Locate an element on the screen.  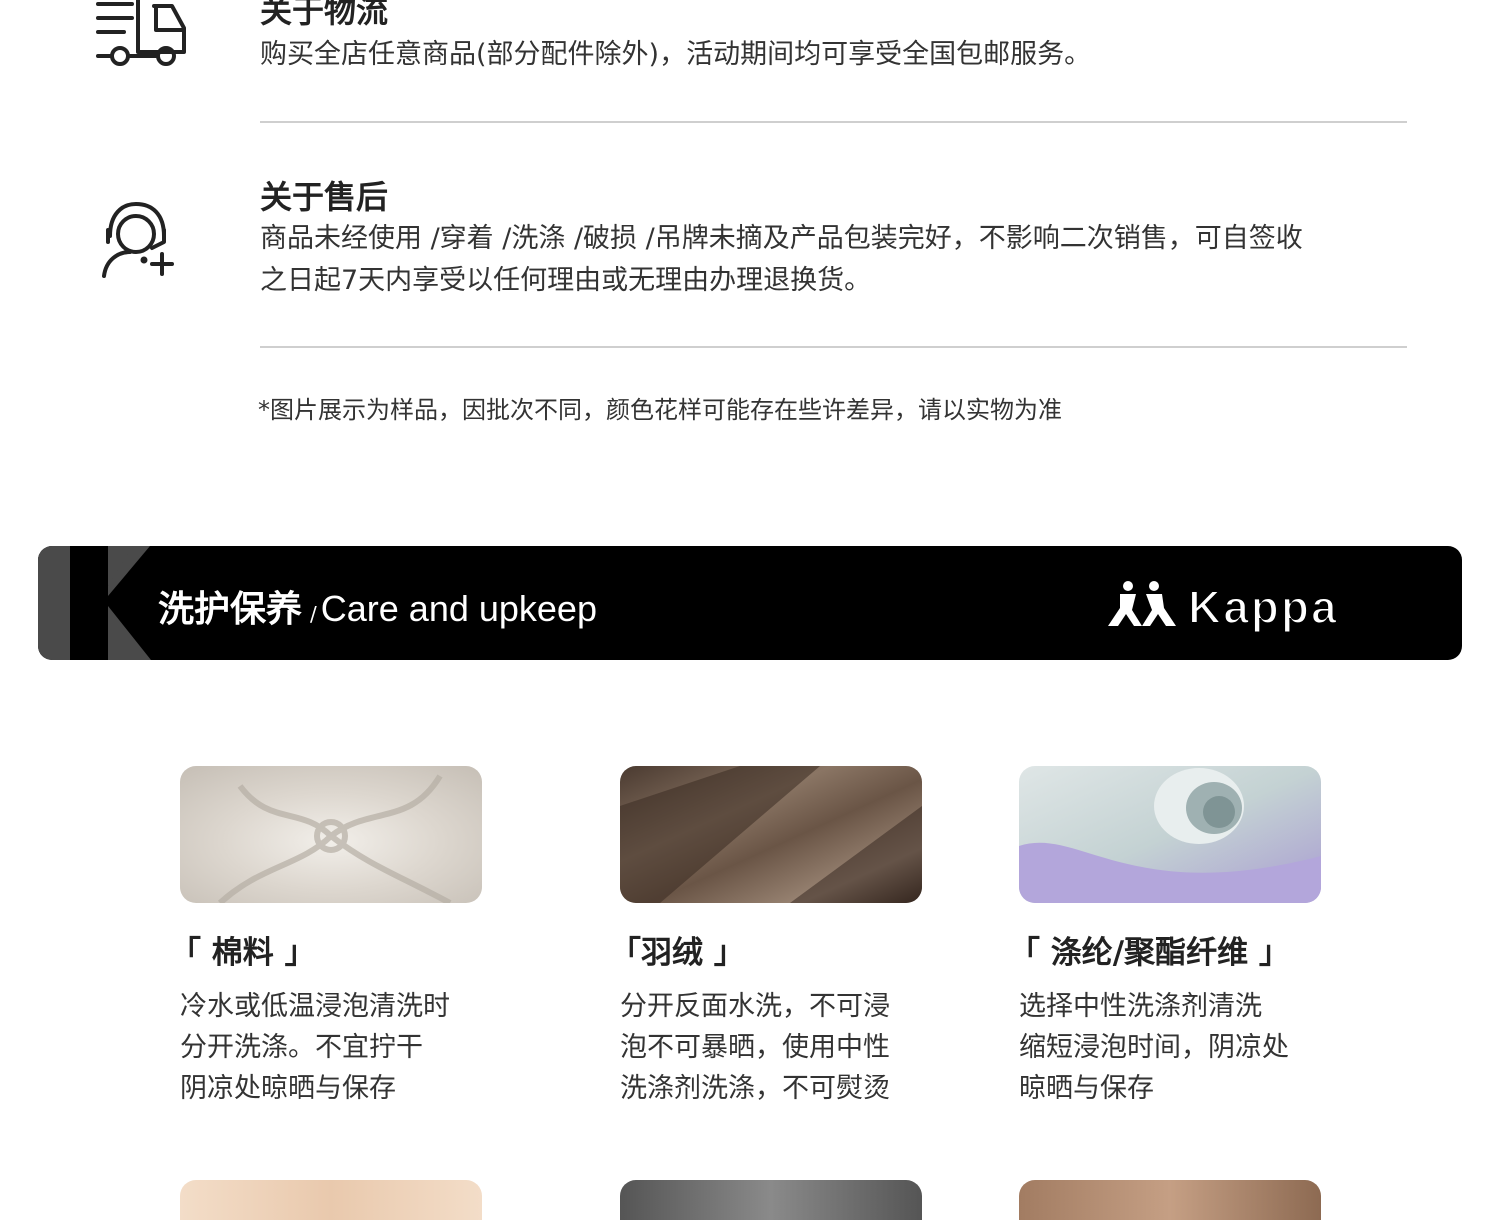
care-description: 分开反面水洗，不可浸 泡不可暴晒，使用中性 洗涤剂洗涤，不可熨烫 is located at coordinates (785, 1047).